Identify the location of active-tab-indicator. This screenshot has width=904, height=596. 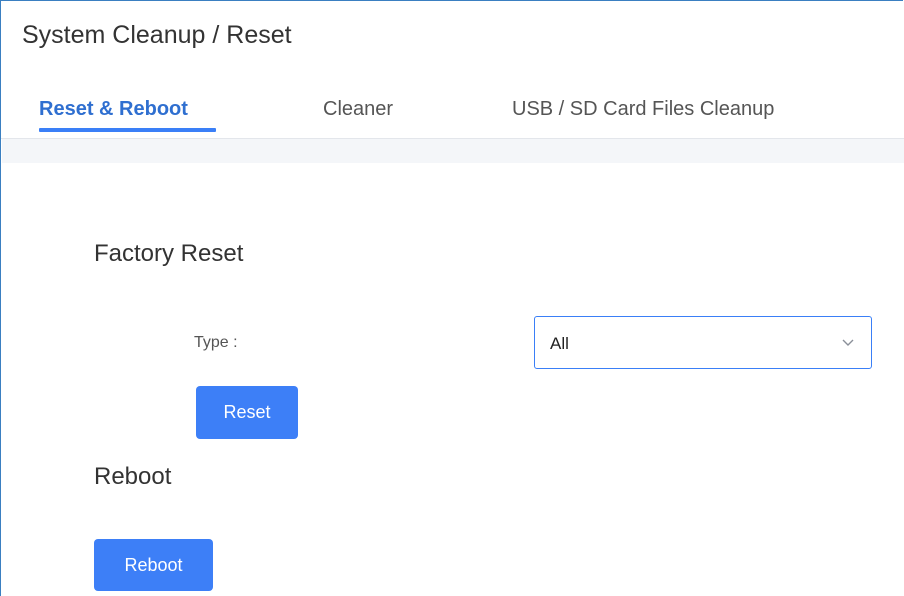
(127, 130).